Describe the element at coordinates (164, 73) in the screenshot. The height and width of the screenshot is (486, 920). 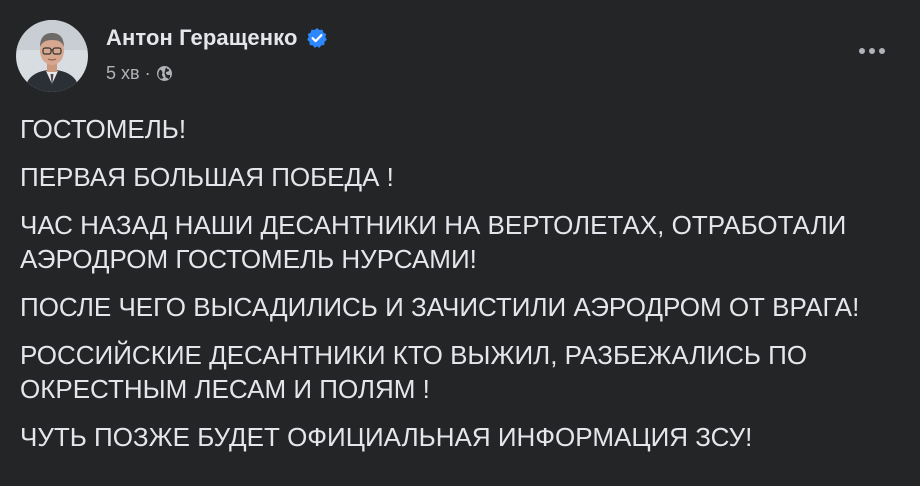
I see `globe-icon` at that location.